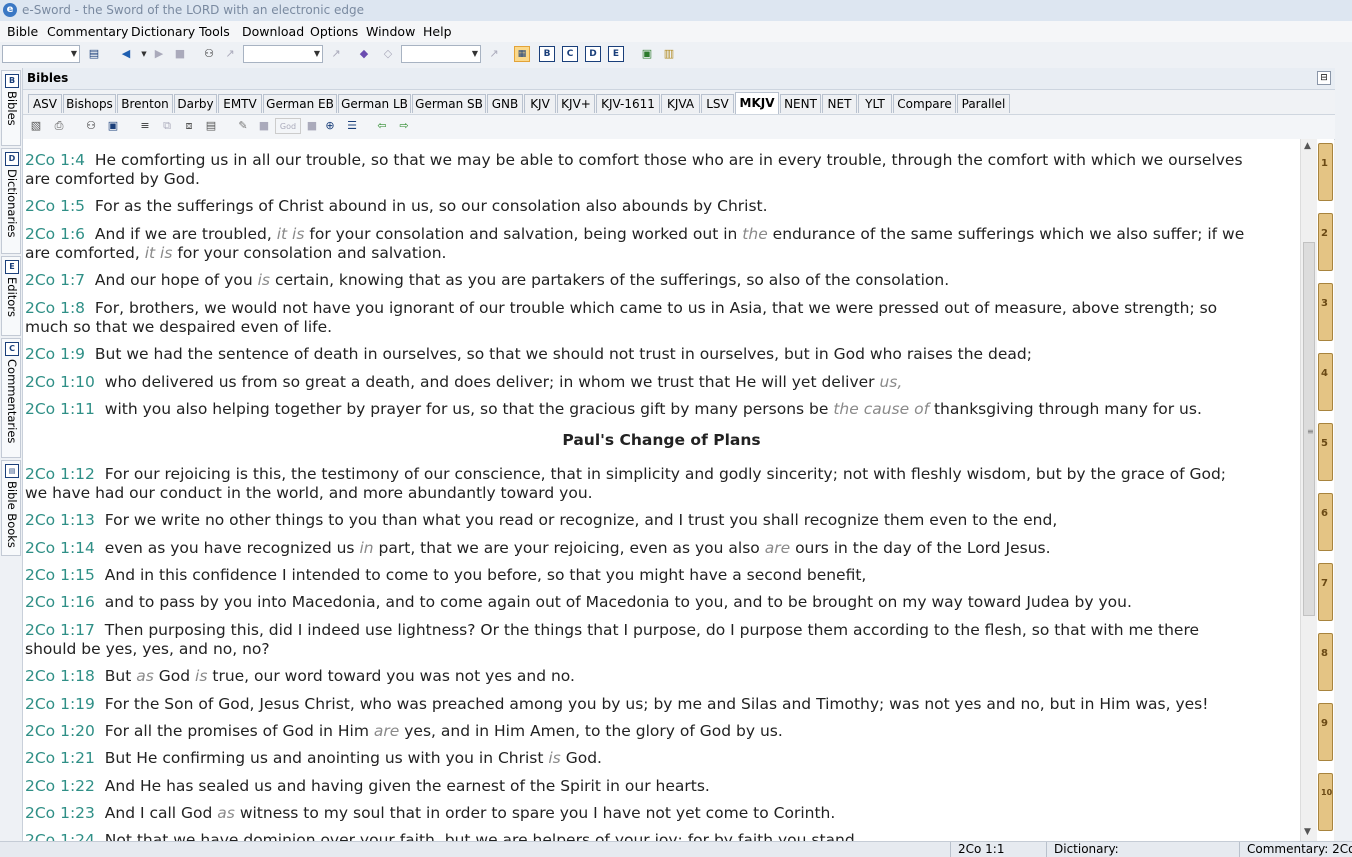 This screenshot has height=857, width=1352. What do you see at coordinates (87, 31) in the screenshot?
I see `menu-commentary: Commentary` at bounding box center [87, 31].